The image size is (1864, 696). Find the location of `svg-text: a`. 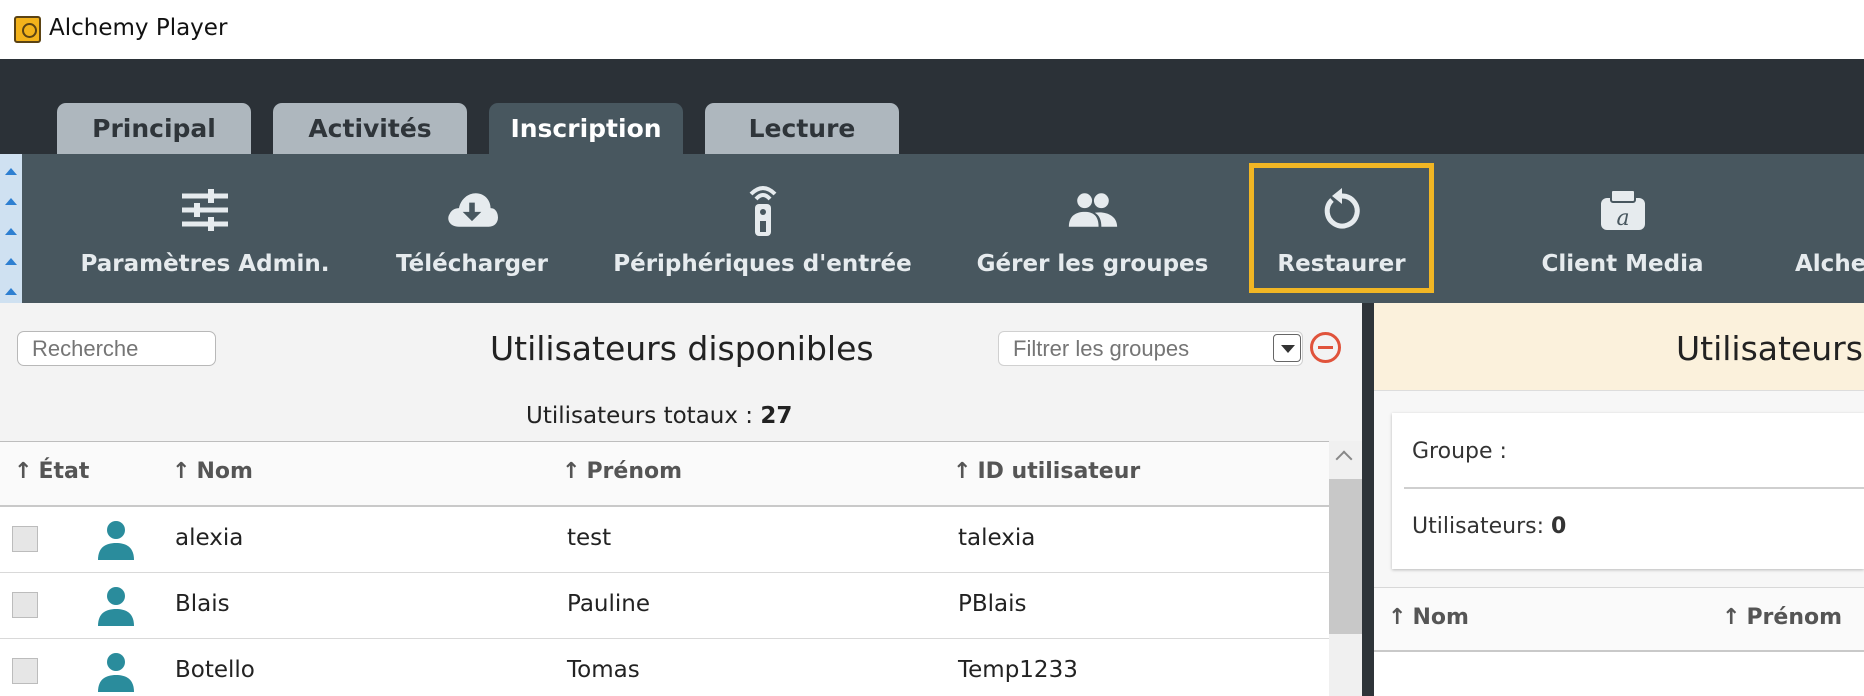

svg-text: a is located at coordinates (1622, 218).